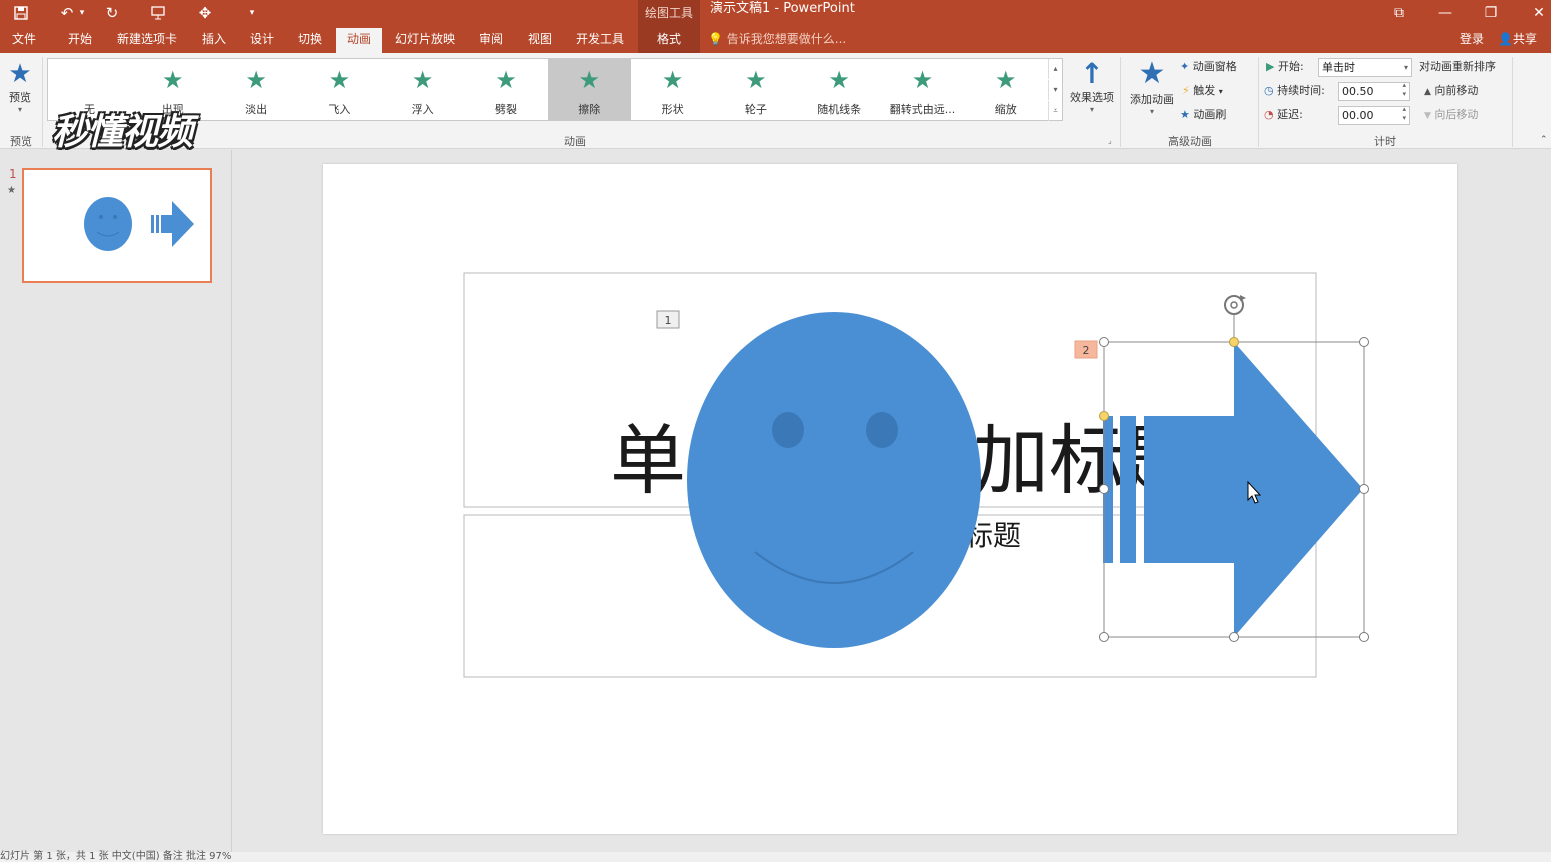  Describe the element at coordinates (1533, 12) in the screenshot. I see `close-icon: ✕` at that location.